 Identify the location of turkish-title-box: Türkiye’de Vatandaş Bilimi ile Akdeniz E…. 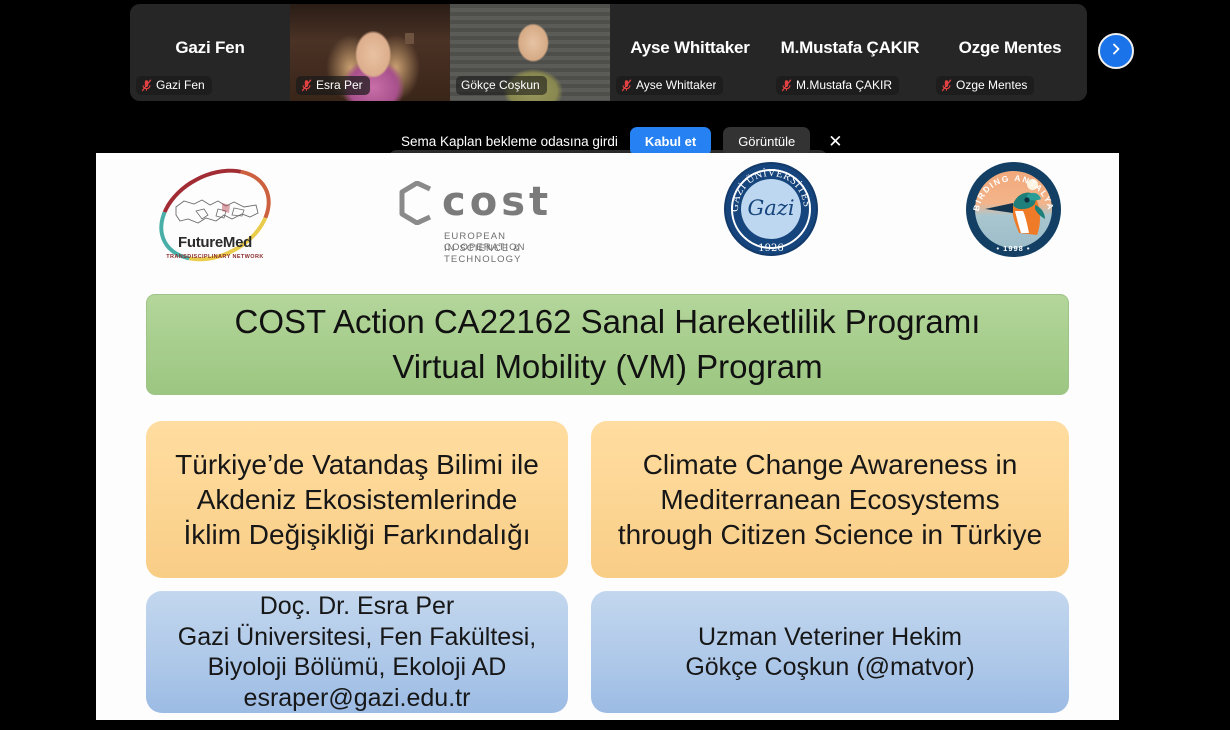
(357, 499).